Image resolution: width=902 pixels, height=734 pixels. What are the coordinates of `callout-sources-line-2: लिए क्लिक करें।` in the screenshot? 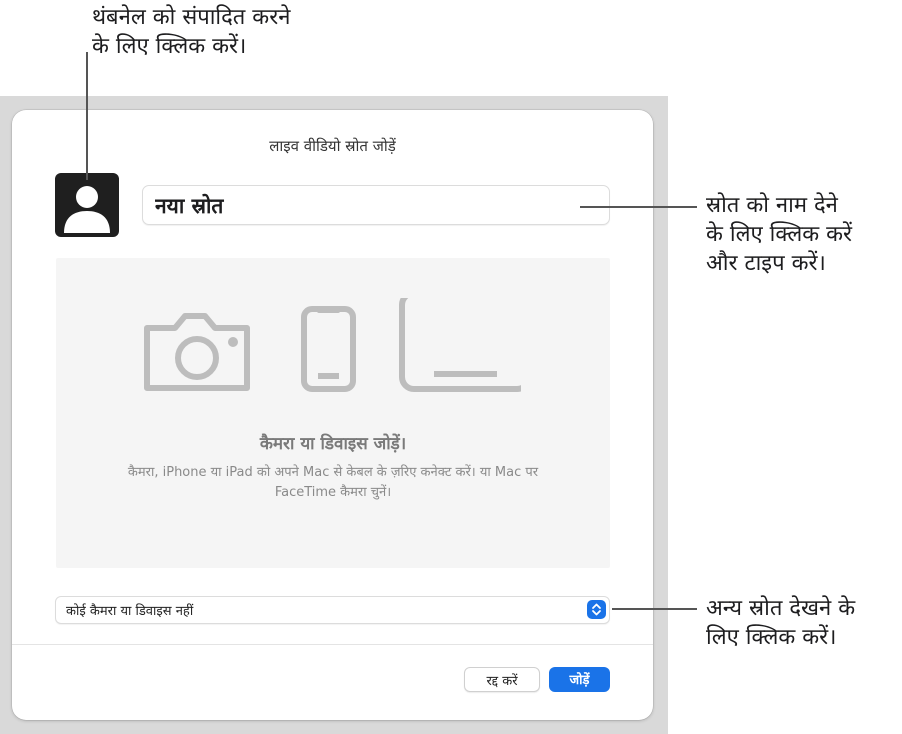 It's located at (771, 637).